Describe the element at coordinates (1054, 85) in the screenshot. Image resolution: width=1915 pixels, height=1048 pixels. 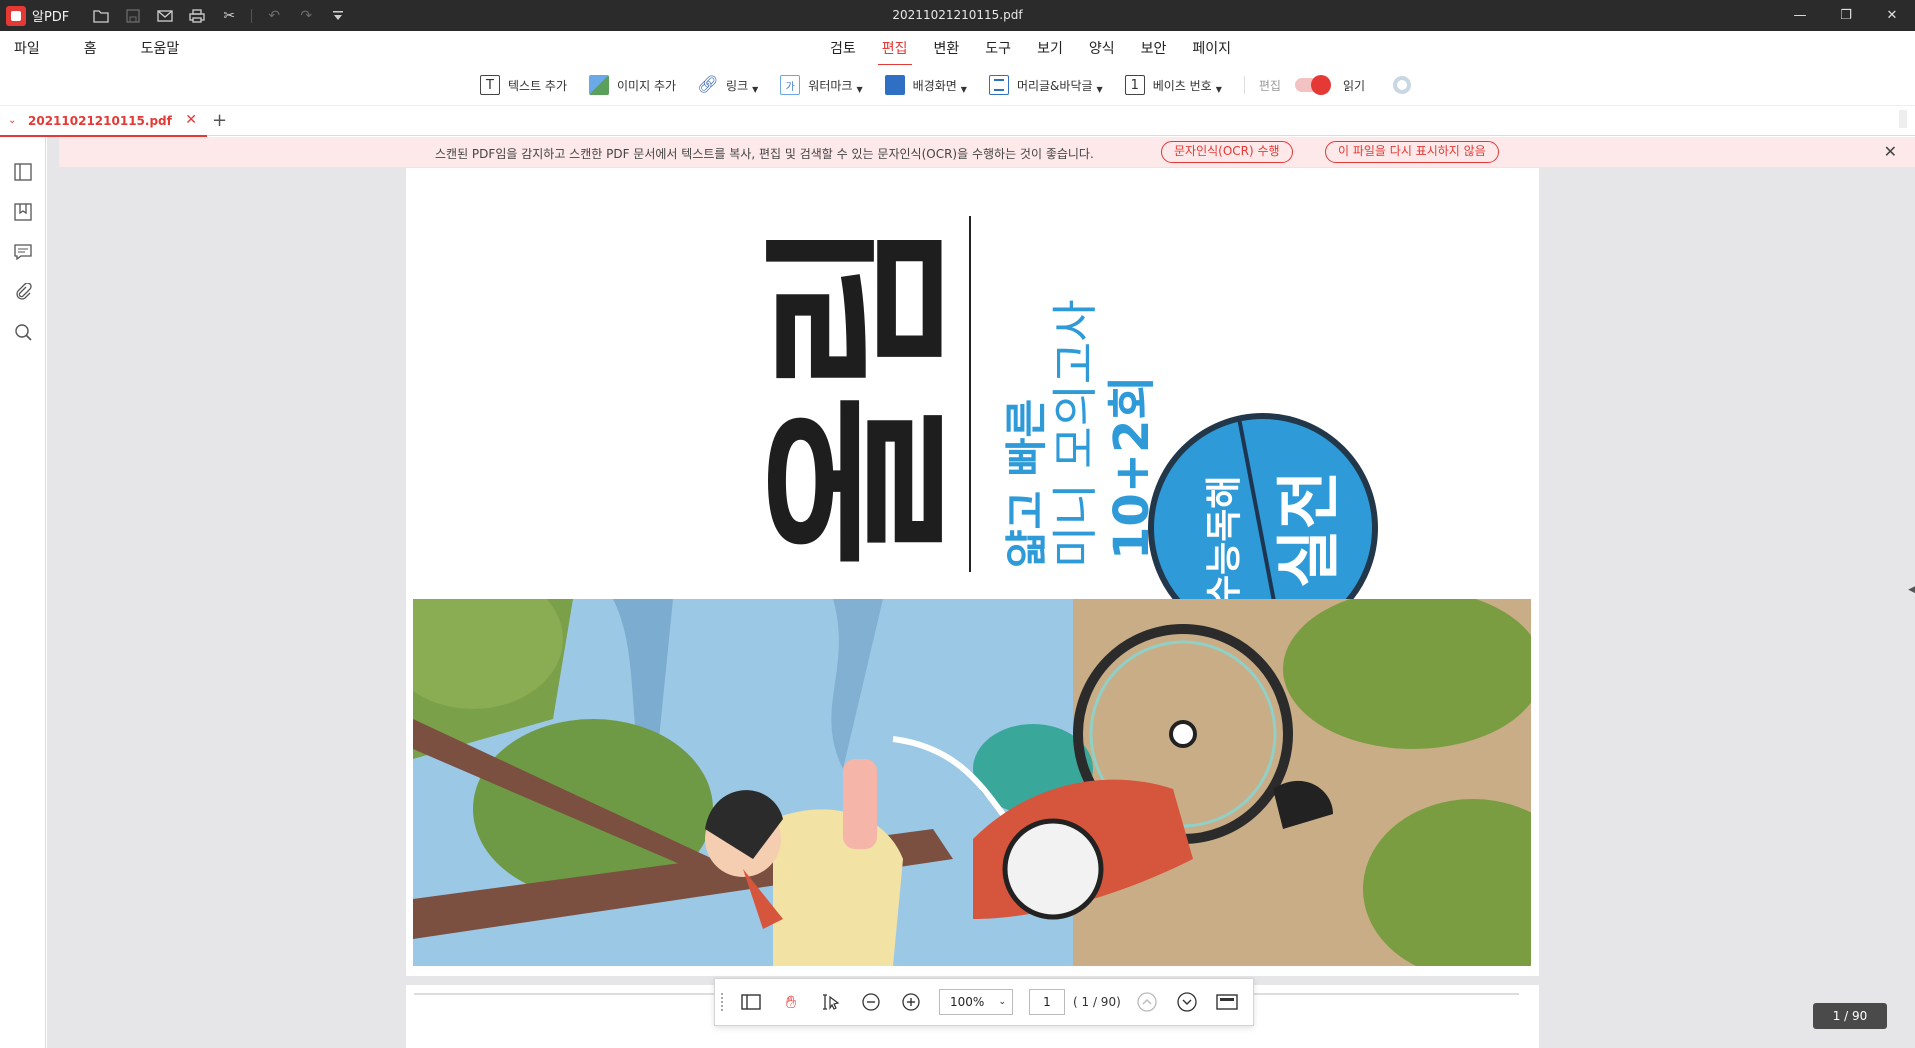
I see `header-footer-label: 머리글&바닥글` at that location.